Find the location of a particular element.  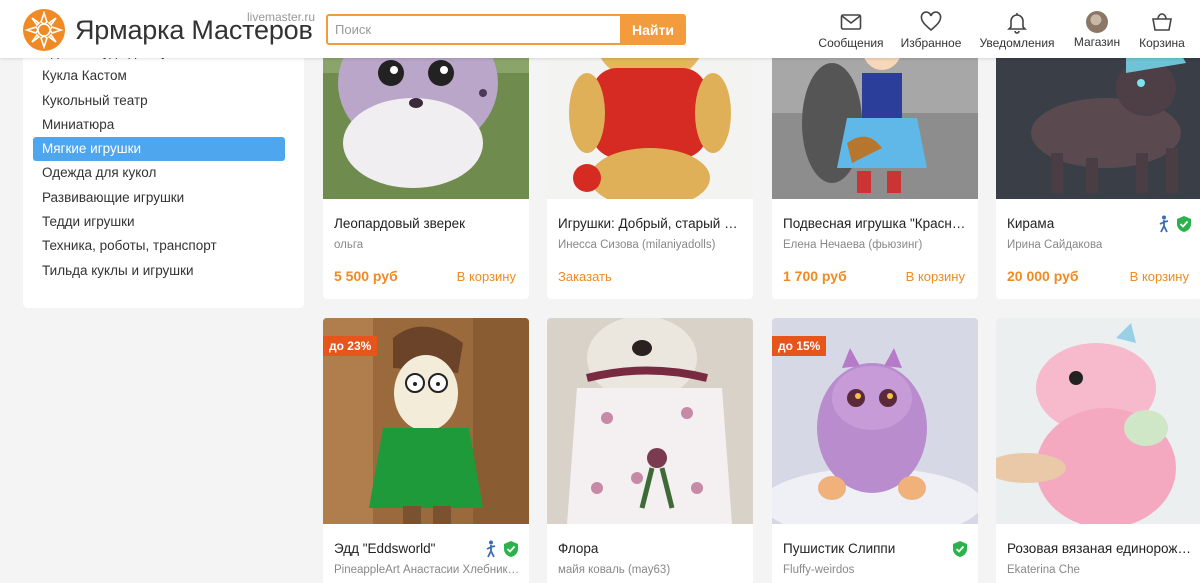

product-price: 1 700 руб is located at coordinates (815, 276).